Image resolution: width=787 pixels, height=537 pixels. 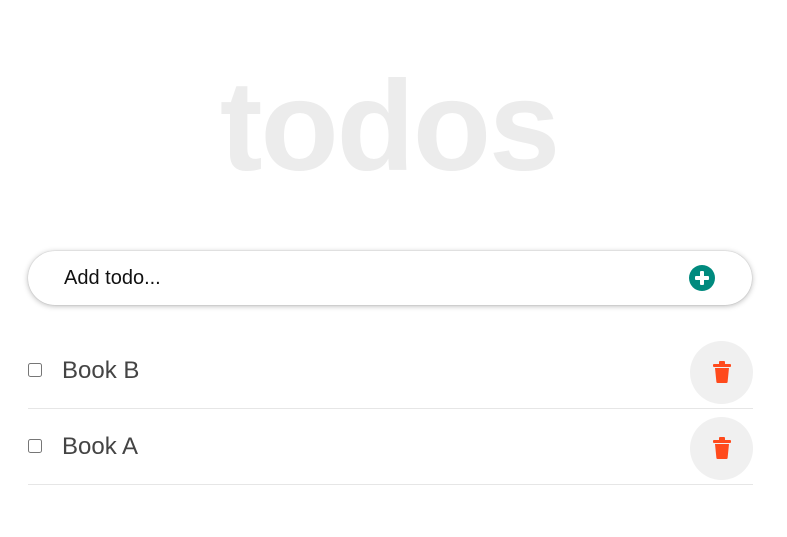 What do you see at coordinates (100, 446) in the screenshot?
I see `todo-label: Book A` at bounding box center [100, 446].